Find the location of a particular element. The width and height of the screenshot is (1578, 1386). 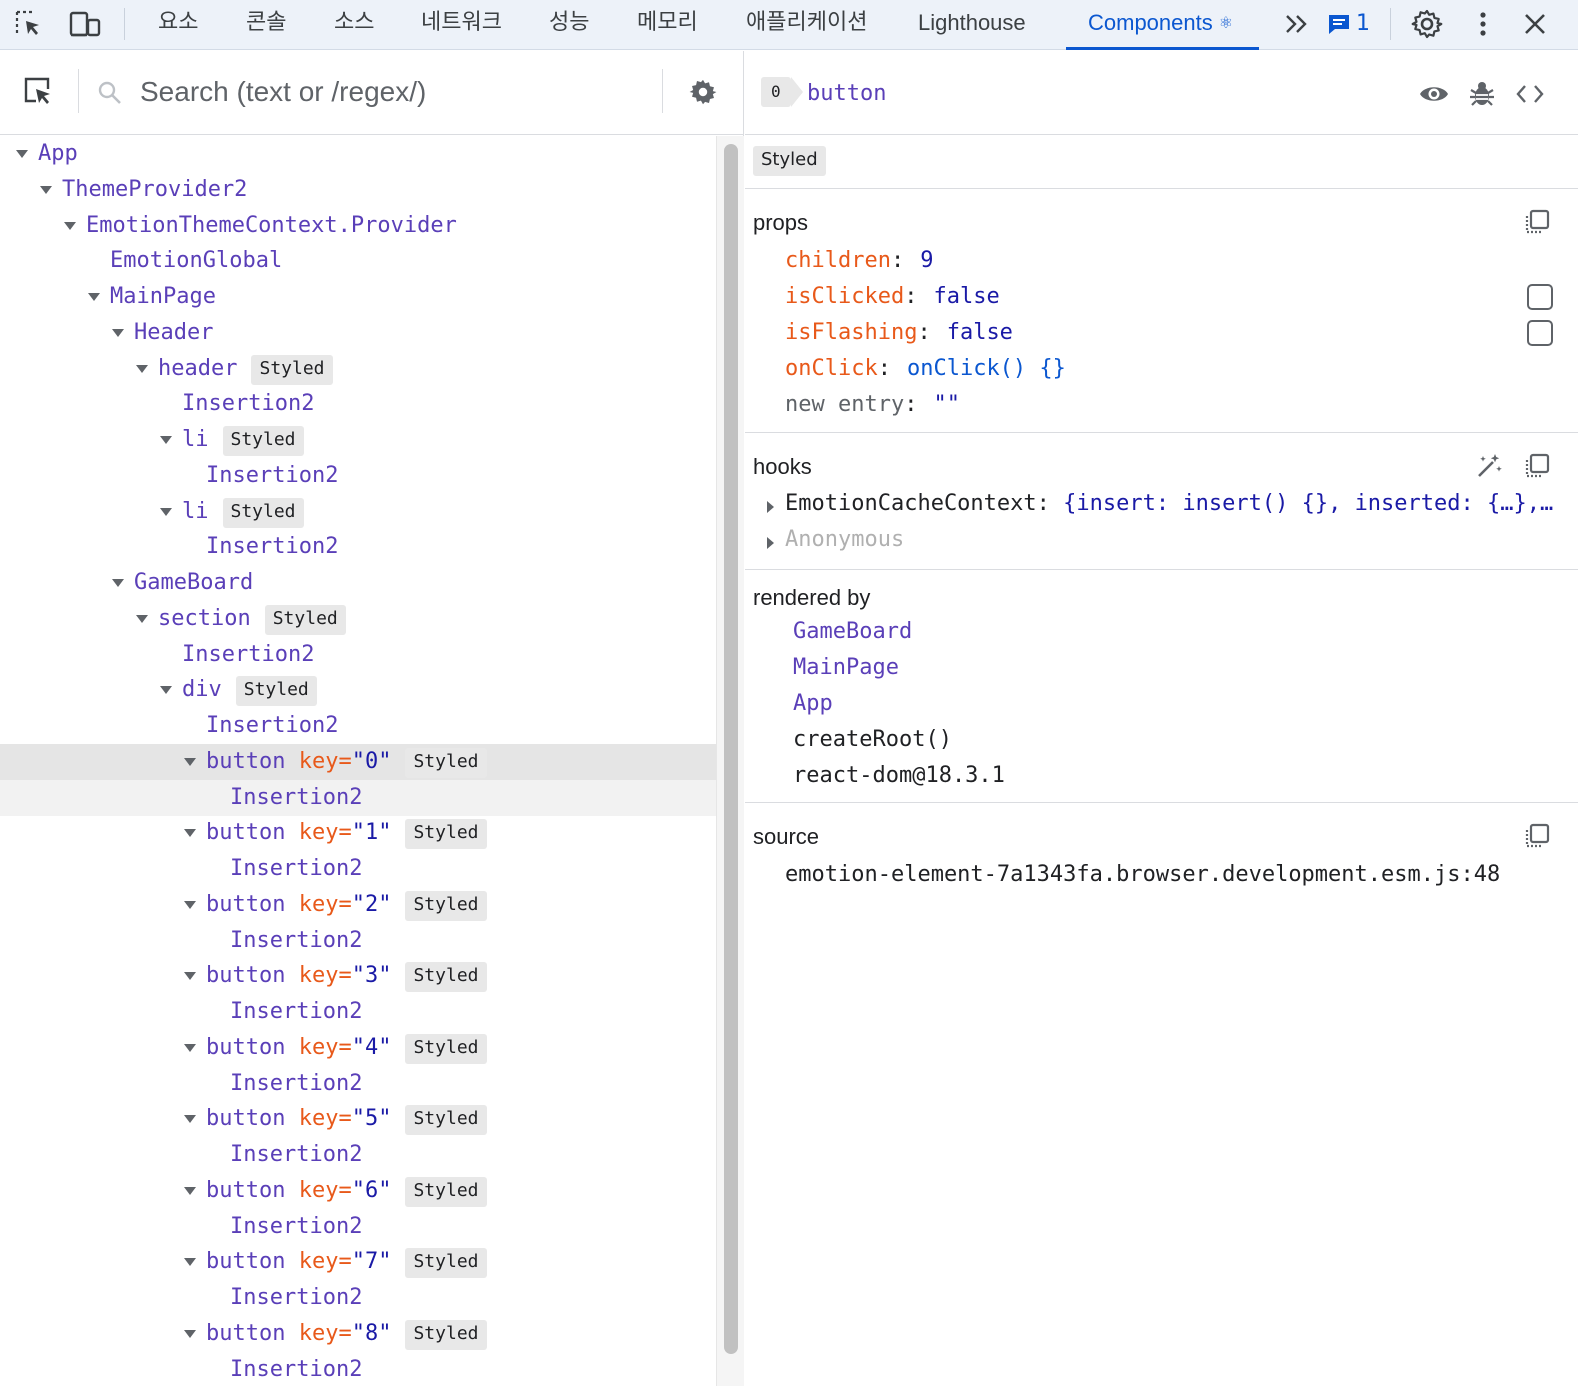

device-toggle-icon is located at coordinates (85, 24).